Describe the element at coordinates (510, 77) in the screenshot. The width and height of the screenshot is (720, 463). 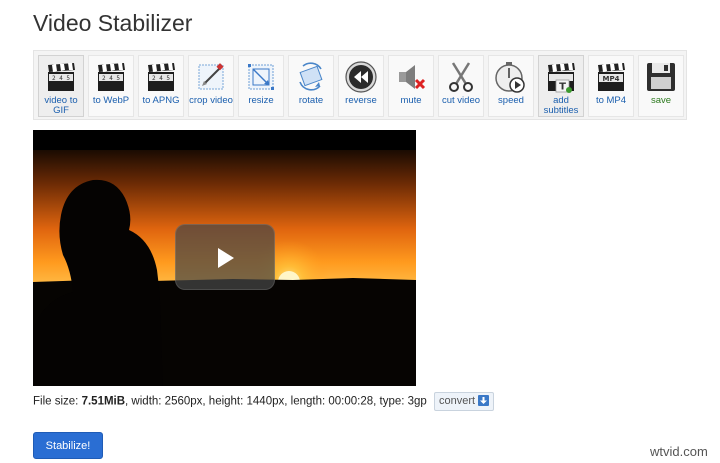
I see `speed-icon` at that location.